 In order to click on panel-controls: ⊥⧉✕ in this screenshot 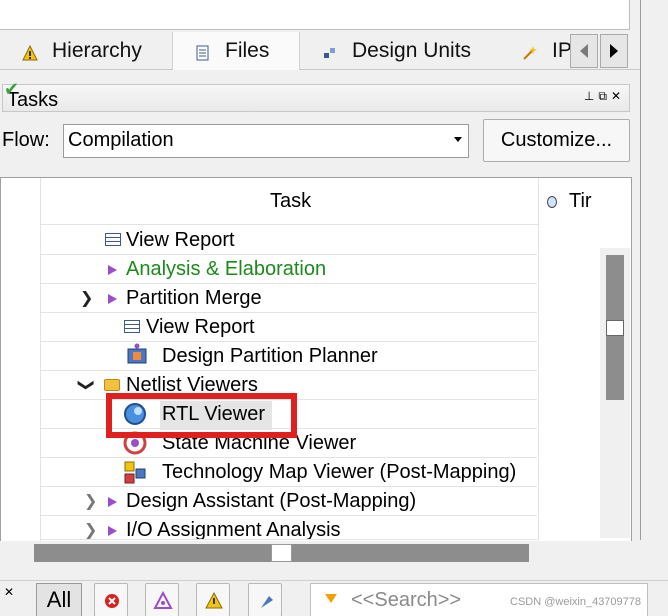, I will do `click(604, 96)`.